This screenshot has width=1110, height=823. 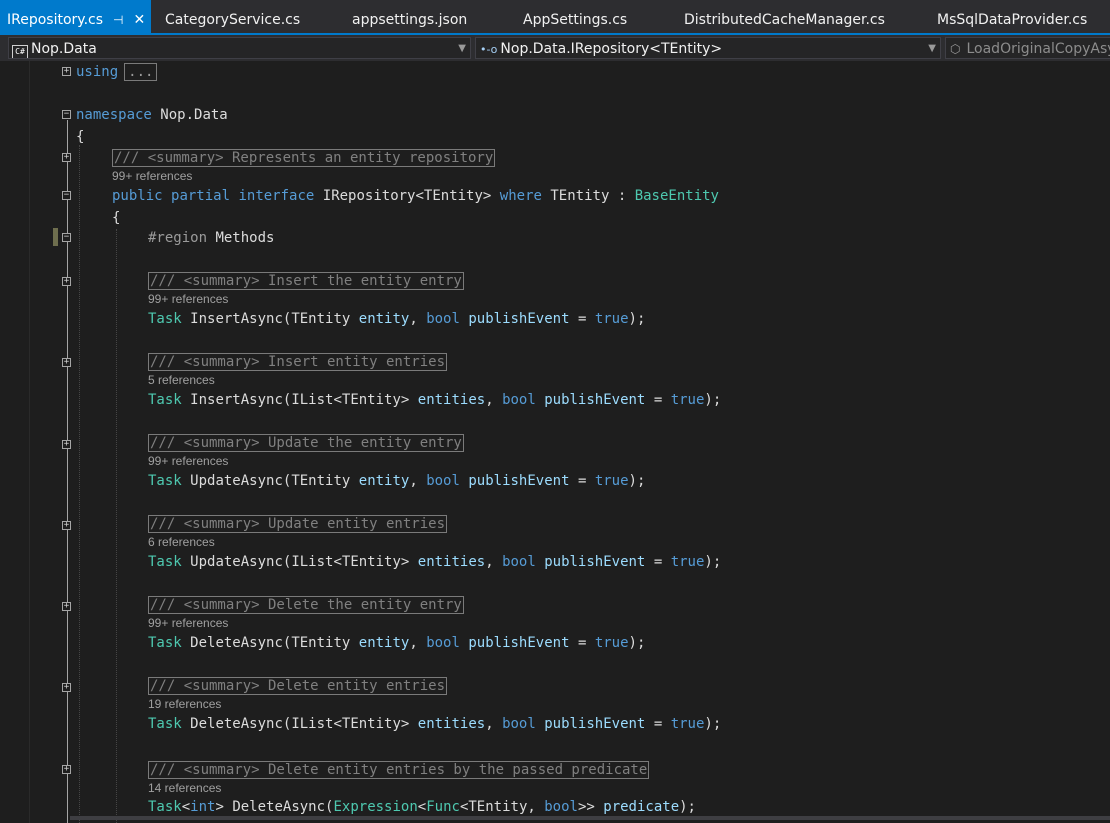 I want to click on collapsed-summary: /// <summary> Update entity entries, so click(x=298, y=524).